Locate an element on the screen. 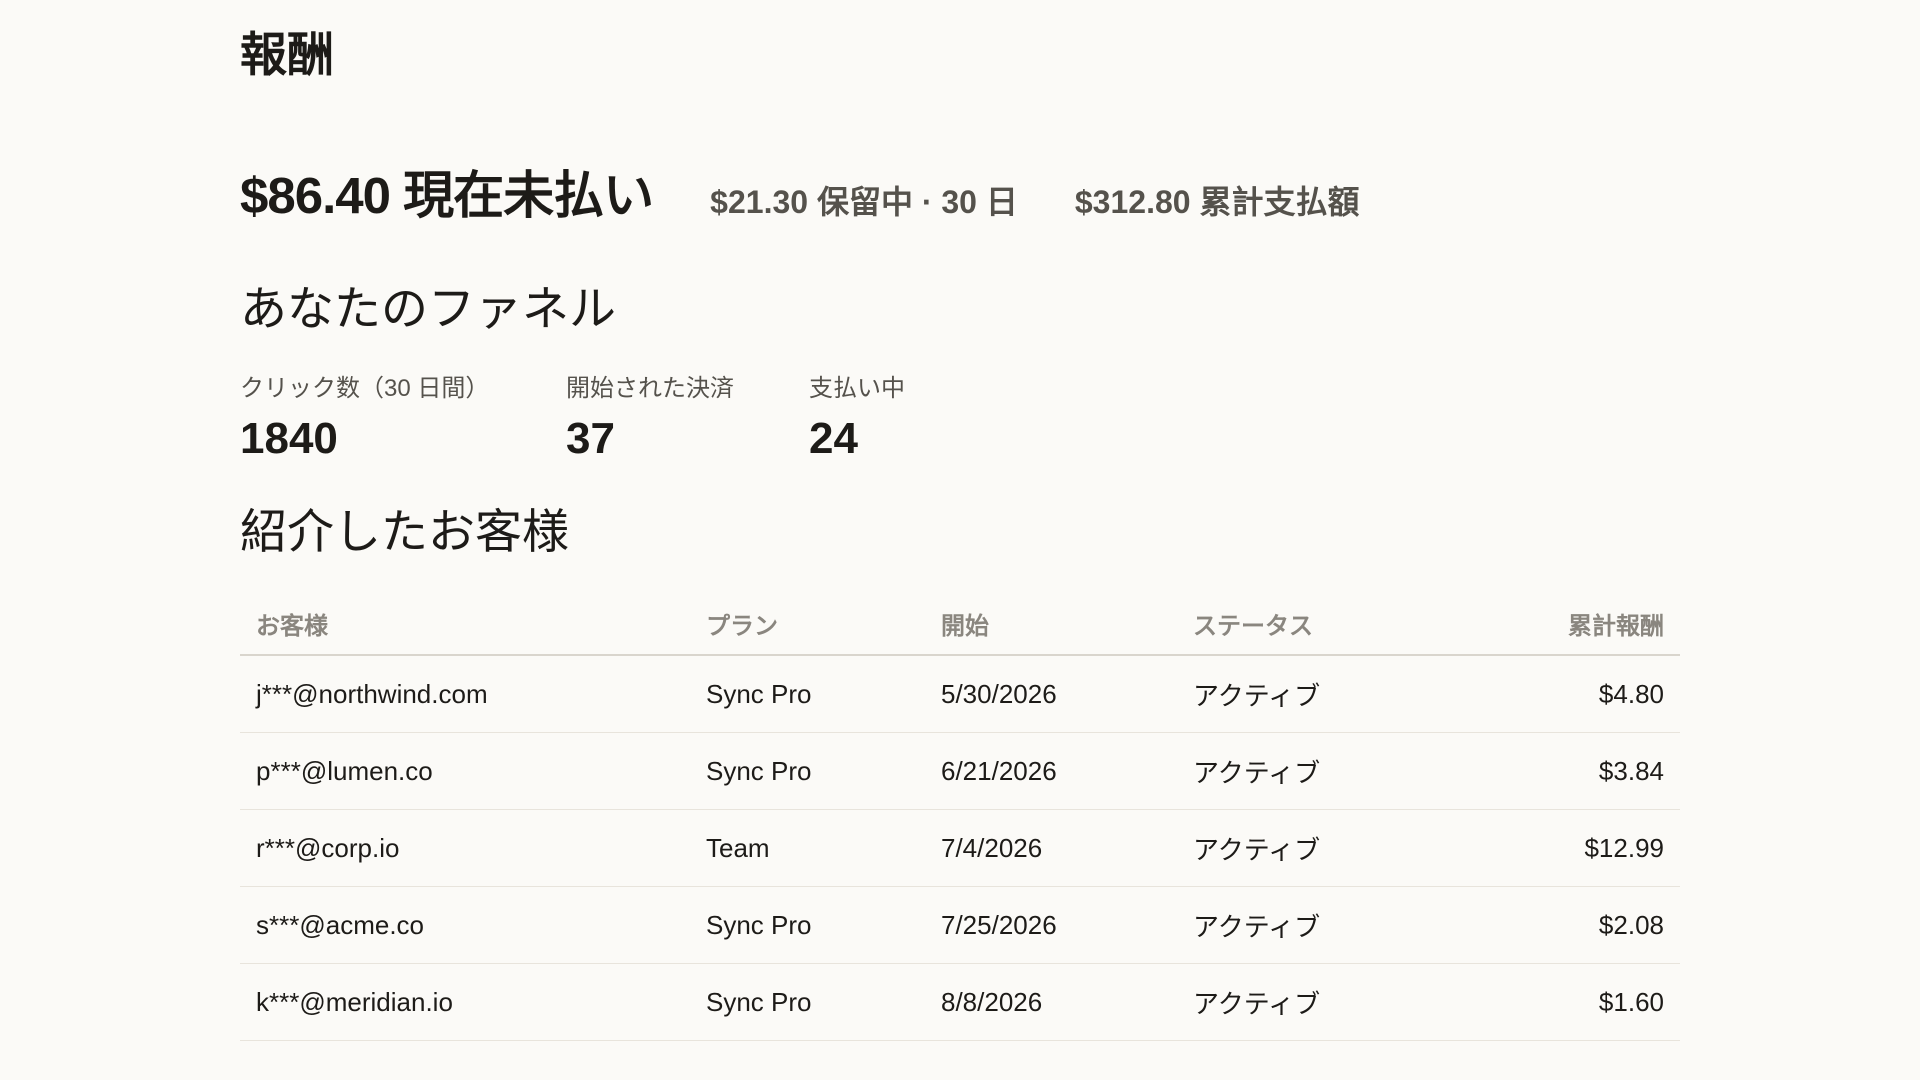 This screenshot has height=1080, width=1920. cell-earnings: $4.80 is located at coordinates (1568, 694).